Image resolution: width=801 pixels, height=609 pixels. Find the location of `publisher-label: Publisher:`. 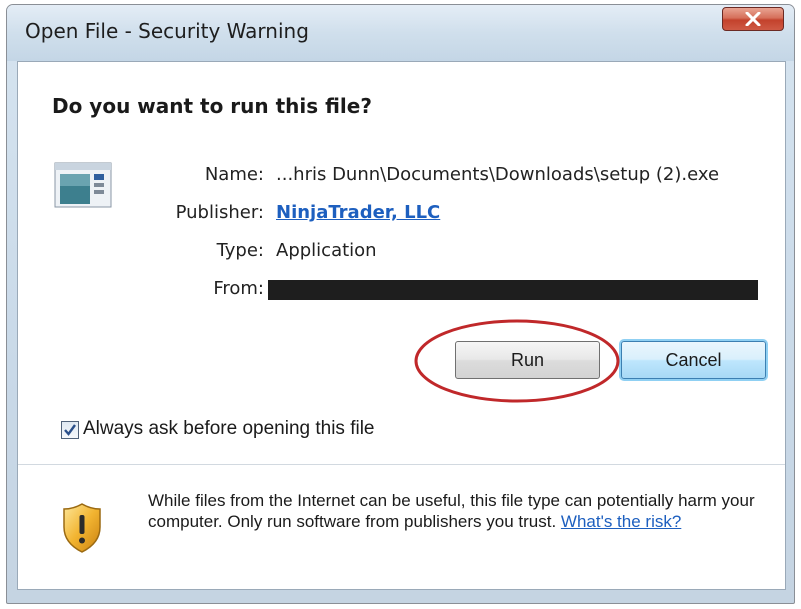

publisher-label: Publisher: is located at coordinates (219, 212).